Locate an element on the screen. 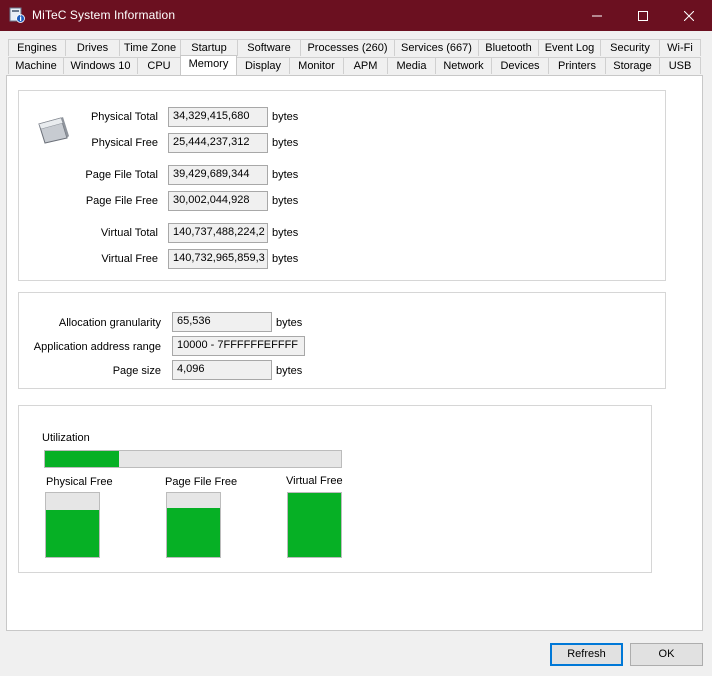 This screenshot has height=676, width=712. tab-storage: Storage is located at coordinates (632, 65).